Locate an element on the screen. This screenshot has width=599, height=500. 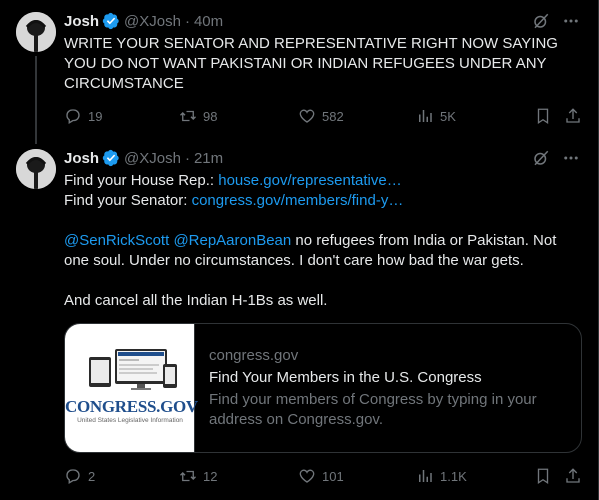
retweet-button: 98 is located at coordinates (198, 116).